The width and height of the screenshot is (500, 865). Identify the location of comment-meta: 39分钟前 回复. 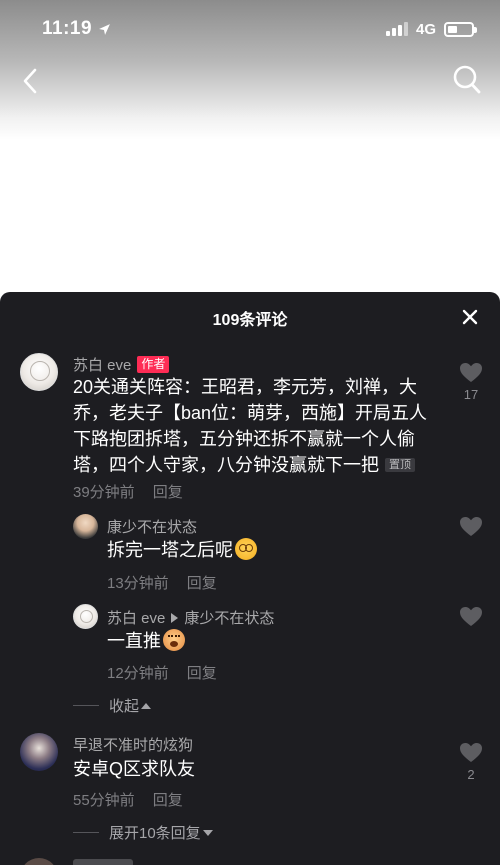
(128, 491).